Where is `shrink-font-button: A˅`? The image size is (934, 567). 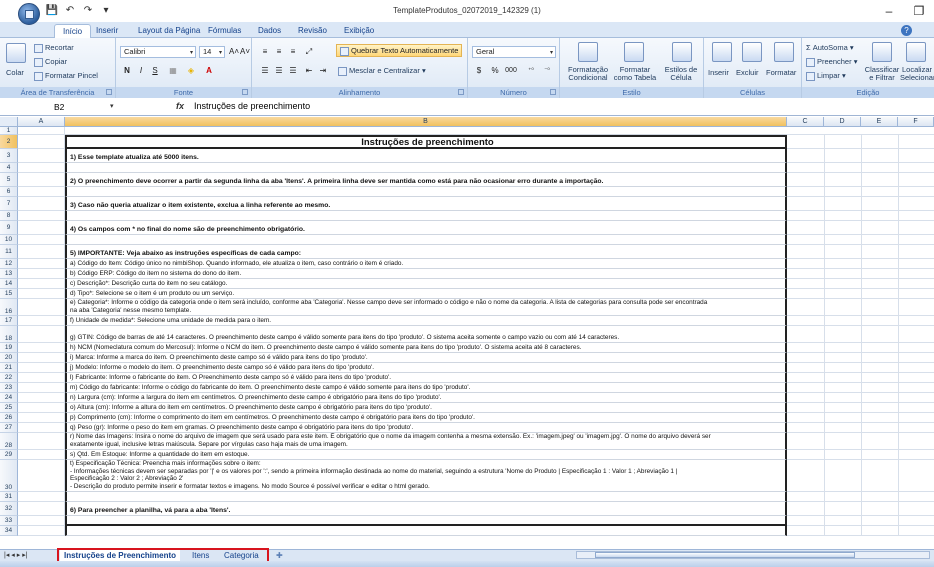 shrink-font-button: A˅ is located at coordinates (245, 51).